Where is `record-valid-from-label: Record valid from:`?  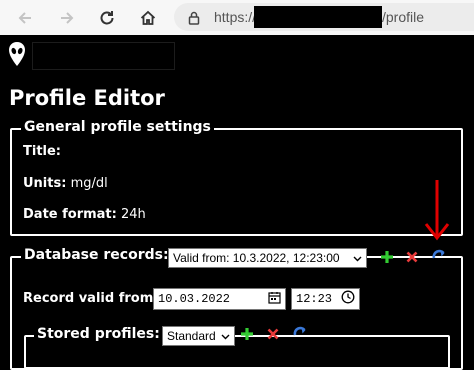 record-valid-from-label: Record valid from: is located at coordinates (91, 298).